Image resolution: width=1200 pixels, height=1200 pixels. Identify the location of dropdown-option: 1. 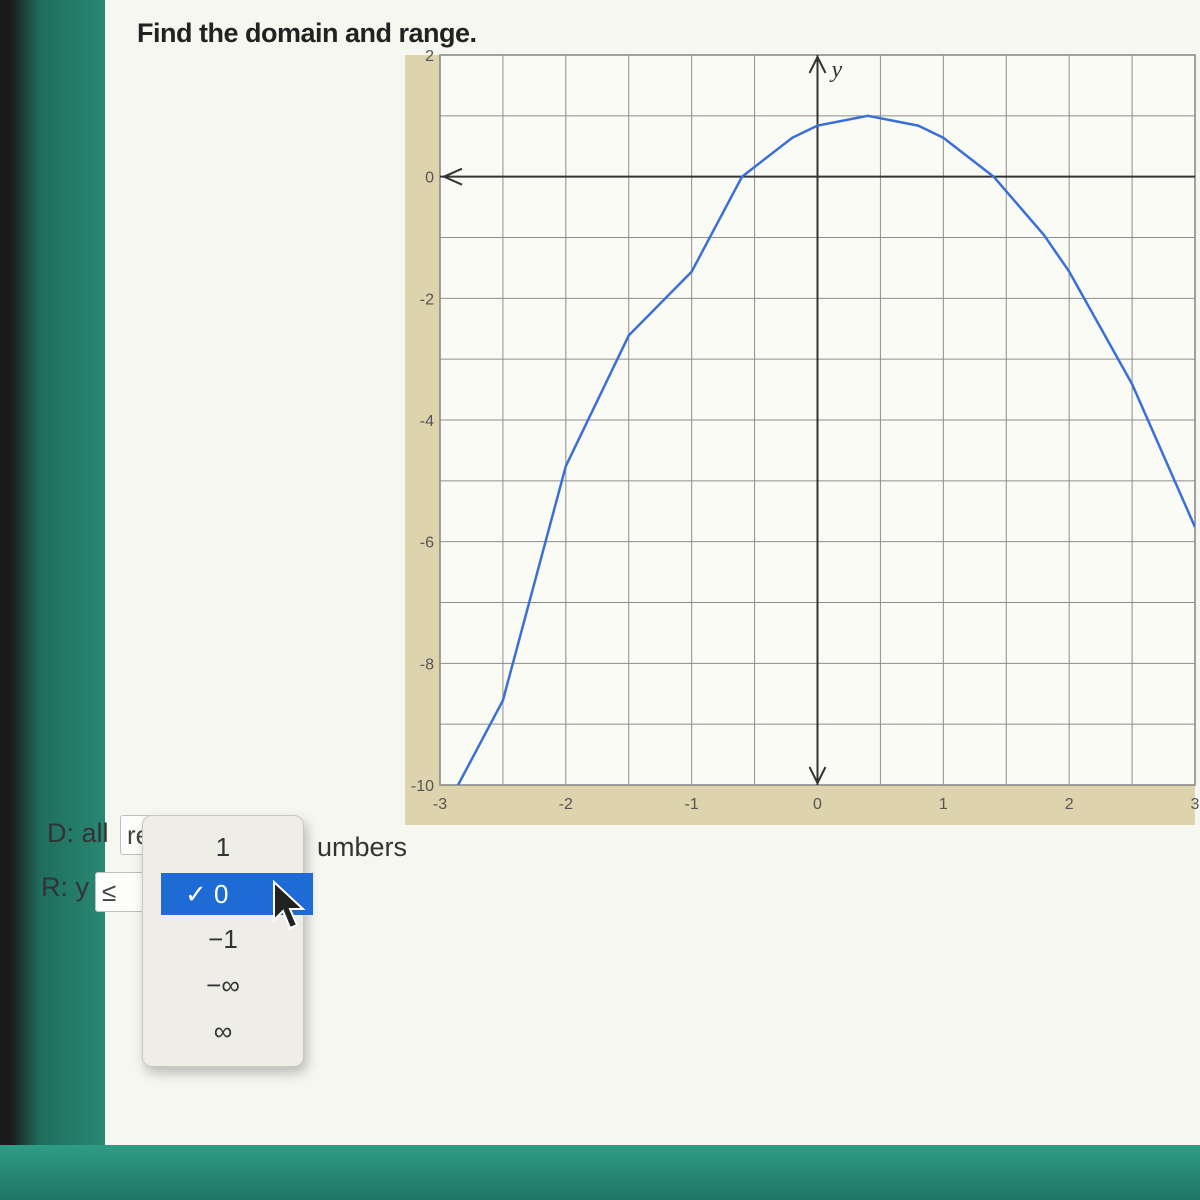
(223, 847).